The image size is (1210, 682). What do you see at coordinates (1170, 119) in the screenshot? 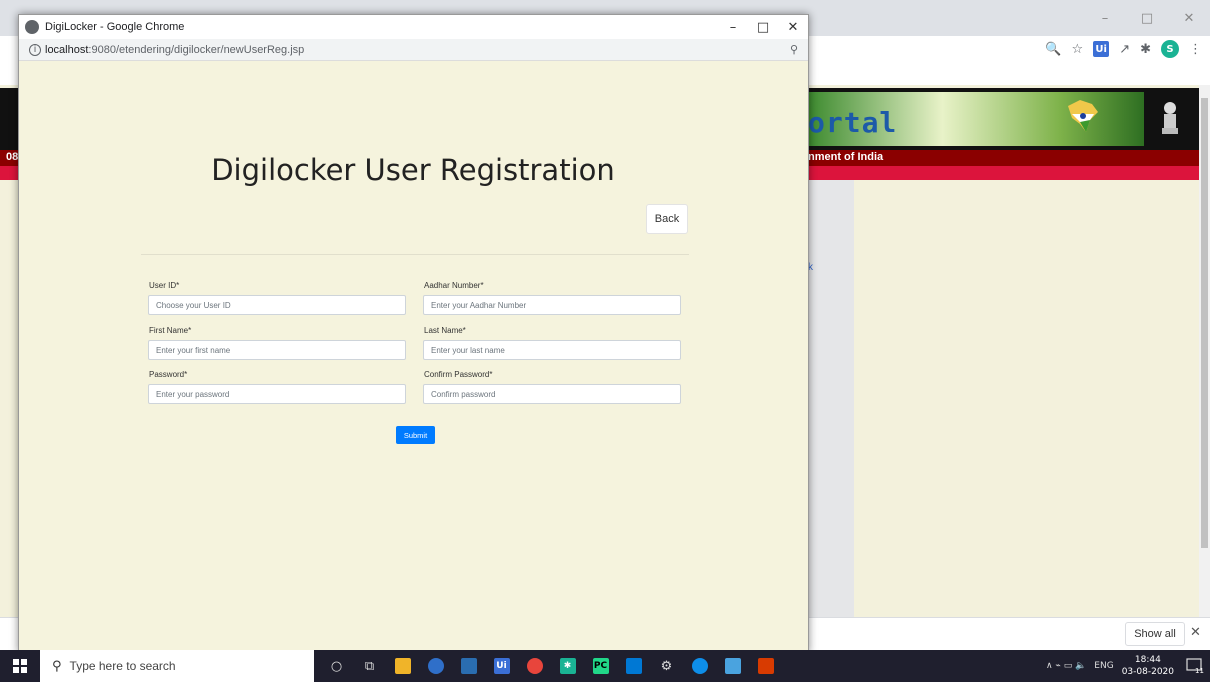
I see `national-emblem-icon` at bounding box center [1170, 119].